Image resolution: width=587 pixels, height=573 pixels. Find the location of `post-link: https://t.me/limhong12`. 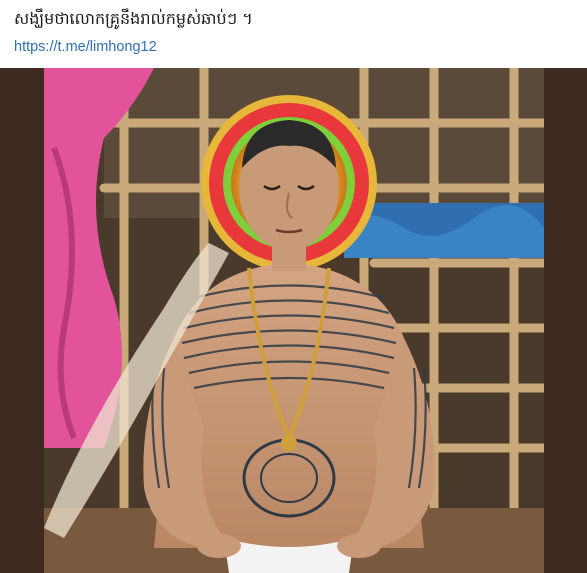

post-link: https://t.me/limhong12 is located at coordinates (85, 47).